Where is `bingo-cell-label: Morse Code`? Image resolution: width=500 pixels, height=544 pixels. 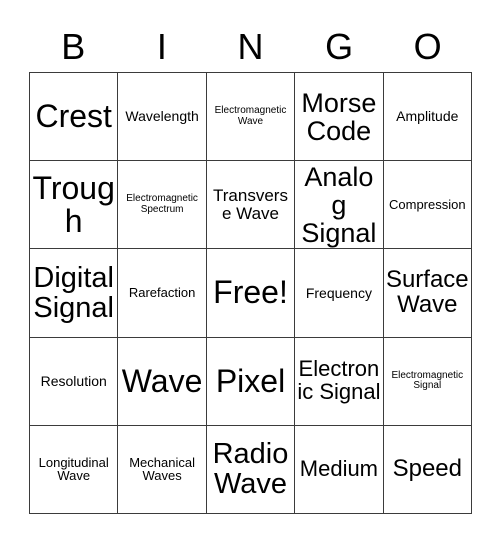 bingo-cell-label: Morse Code is located at coordinates (339, 116).